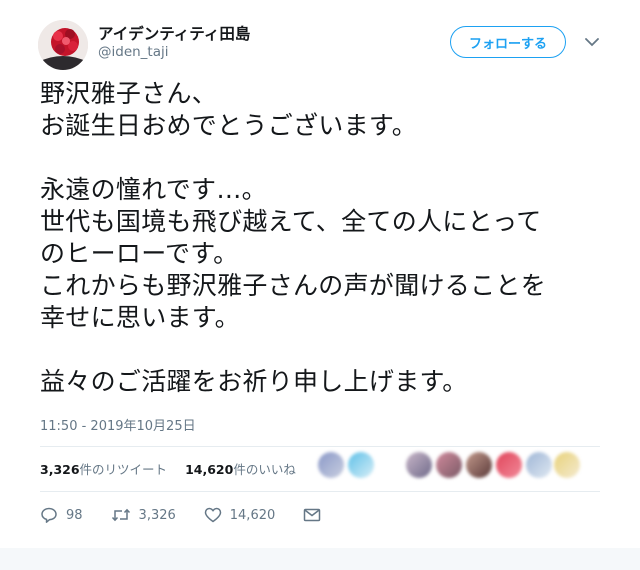 This screenshot has width=640, height=570. Describe the element at coordinates (74, 515) in the screenshot. I see `reply-count: 98` at that location.